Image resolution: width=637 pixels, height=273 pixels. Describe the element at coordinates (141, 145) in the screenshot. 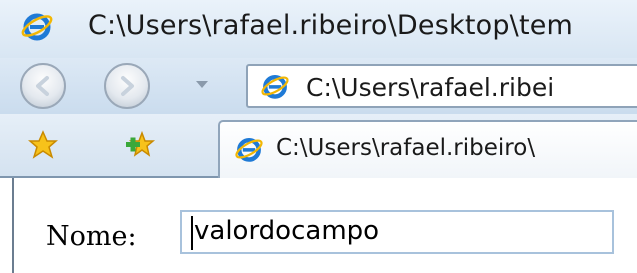

I see `add-favorite-icon` at that location.